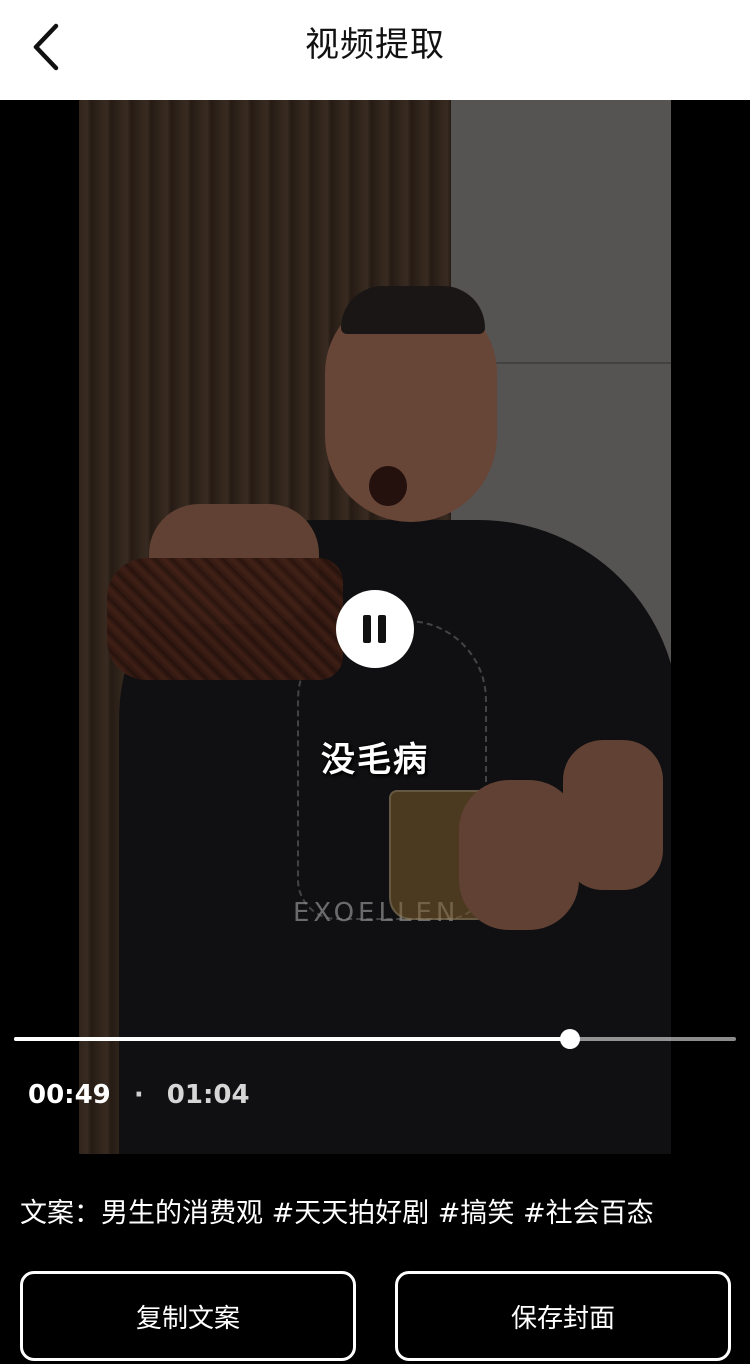  What do you see at coordinates (188, 1316) in the screenshot?
I see `copy-text-button: 复制文案` at bounding box center [188, 1316].